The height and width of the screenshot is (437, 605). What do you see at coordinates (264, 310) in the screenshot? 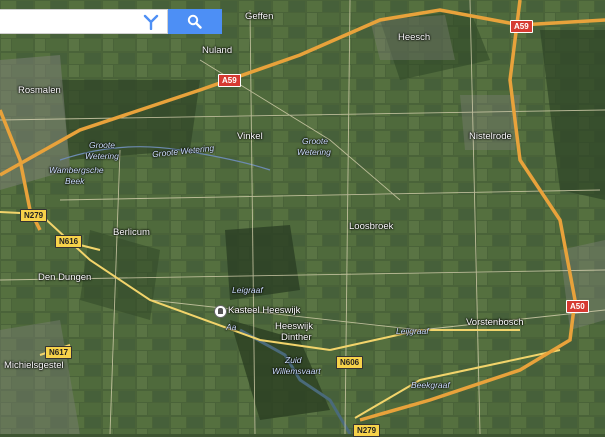
I see `place-label-kasteel-heeswijk: Kasteel Heeswijk` at bounding box center [264, 310].